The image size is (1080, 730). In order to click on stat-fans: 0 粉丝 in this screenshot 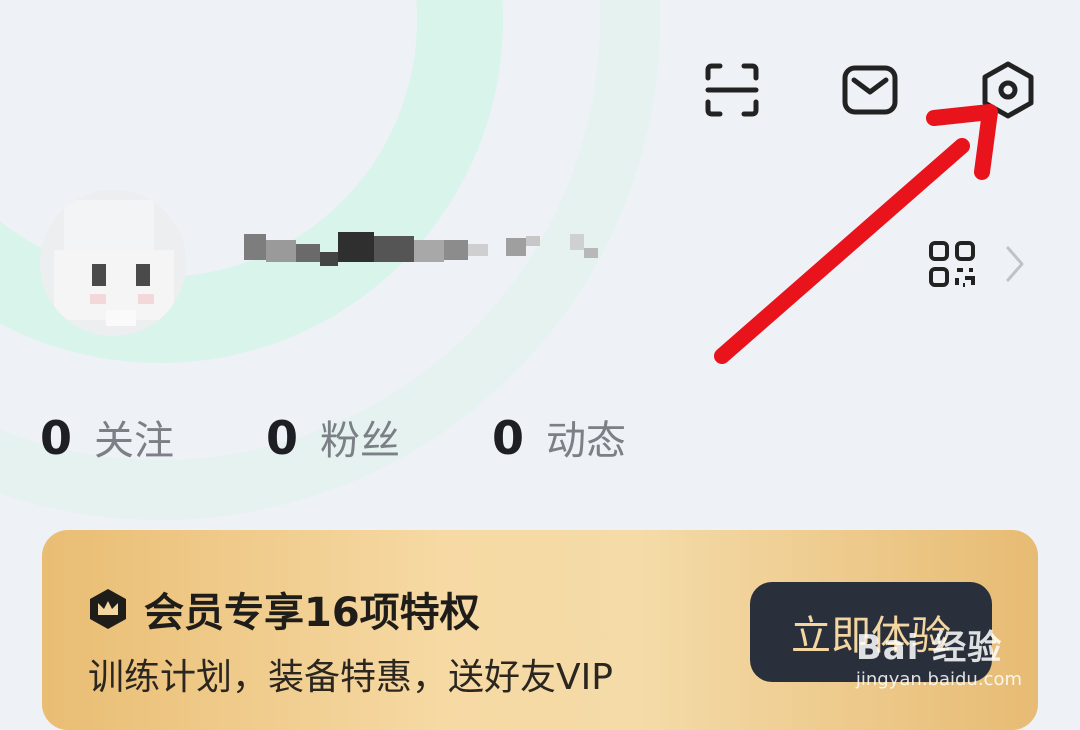, I will do `click(379, 437)`.